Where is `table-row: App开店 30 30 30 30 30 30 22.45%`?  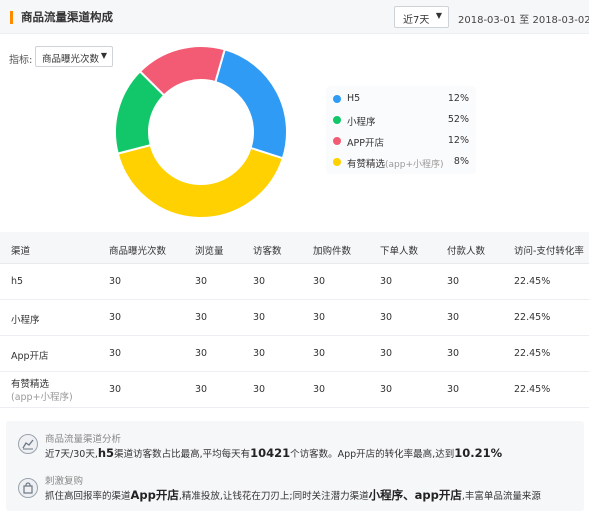 table-row: App开店 30 30 30 30 30 30 22.45% is located at coordinates (294, 354).